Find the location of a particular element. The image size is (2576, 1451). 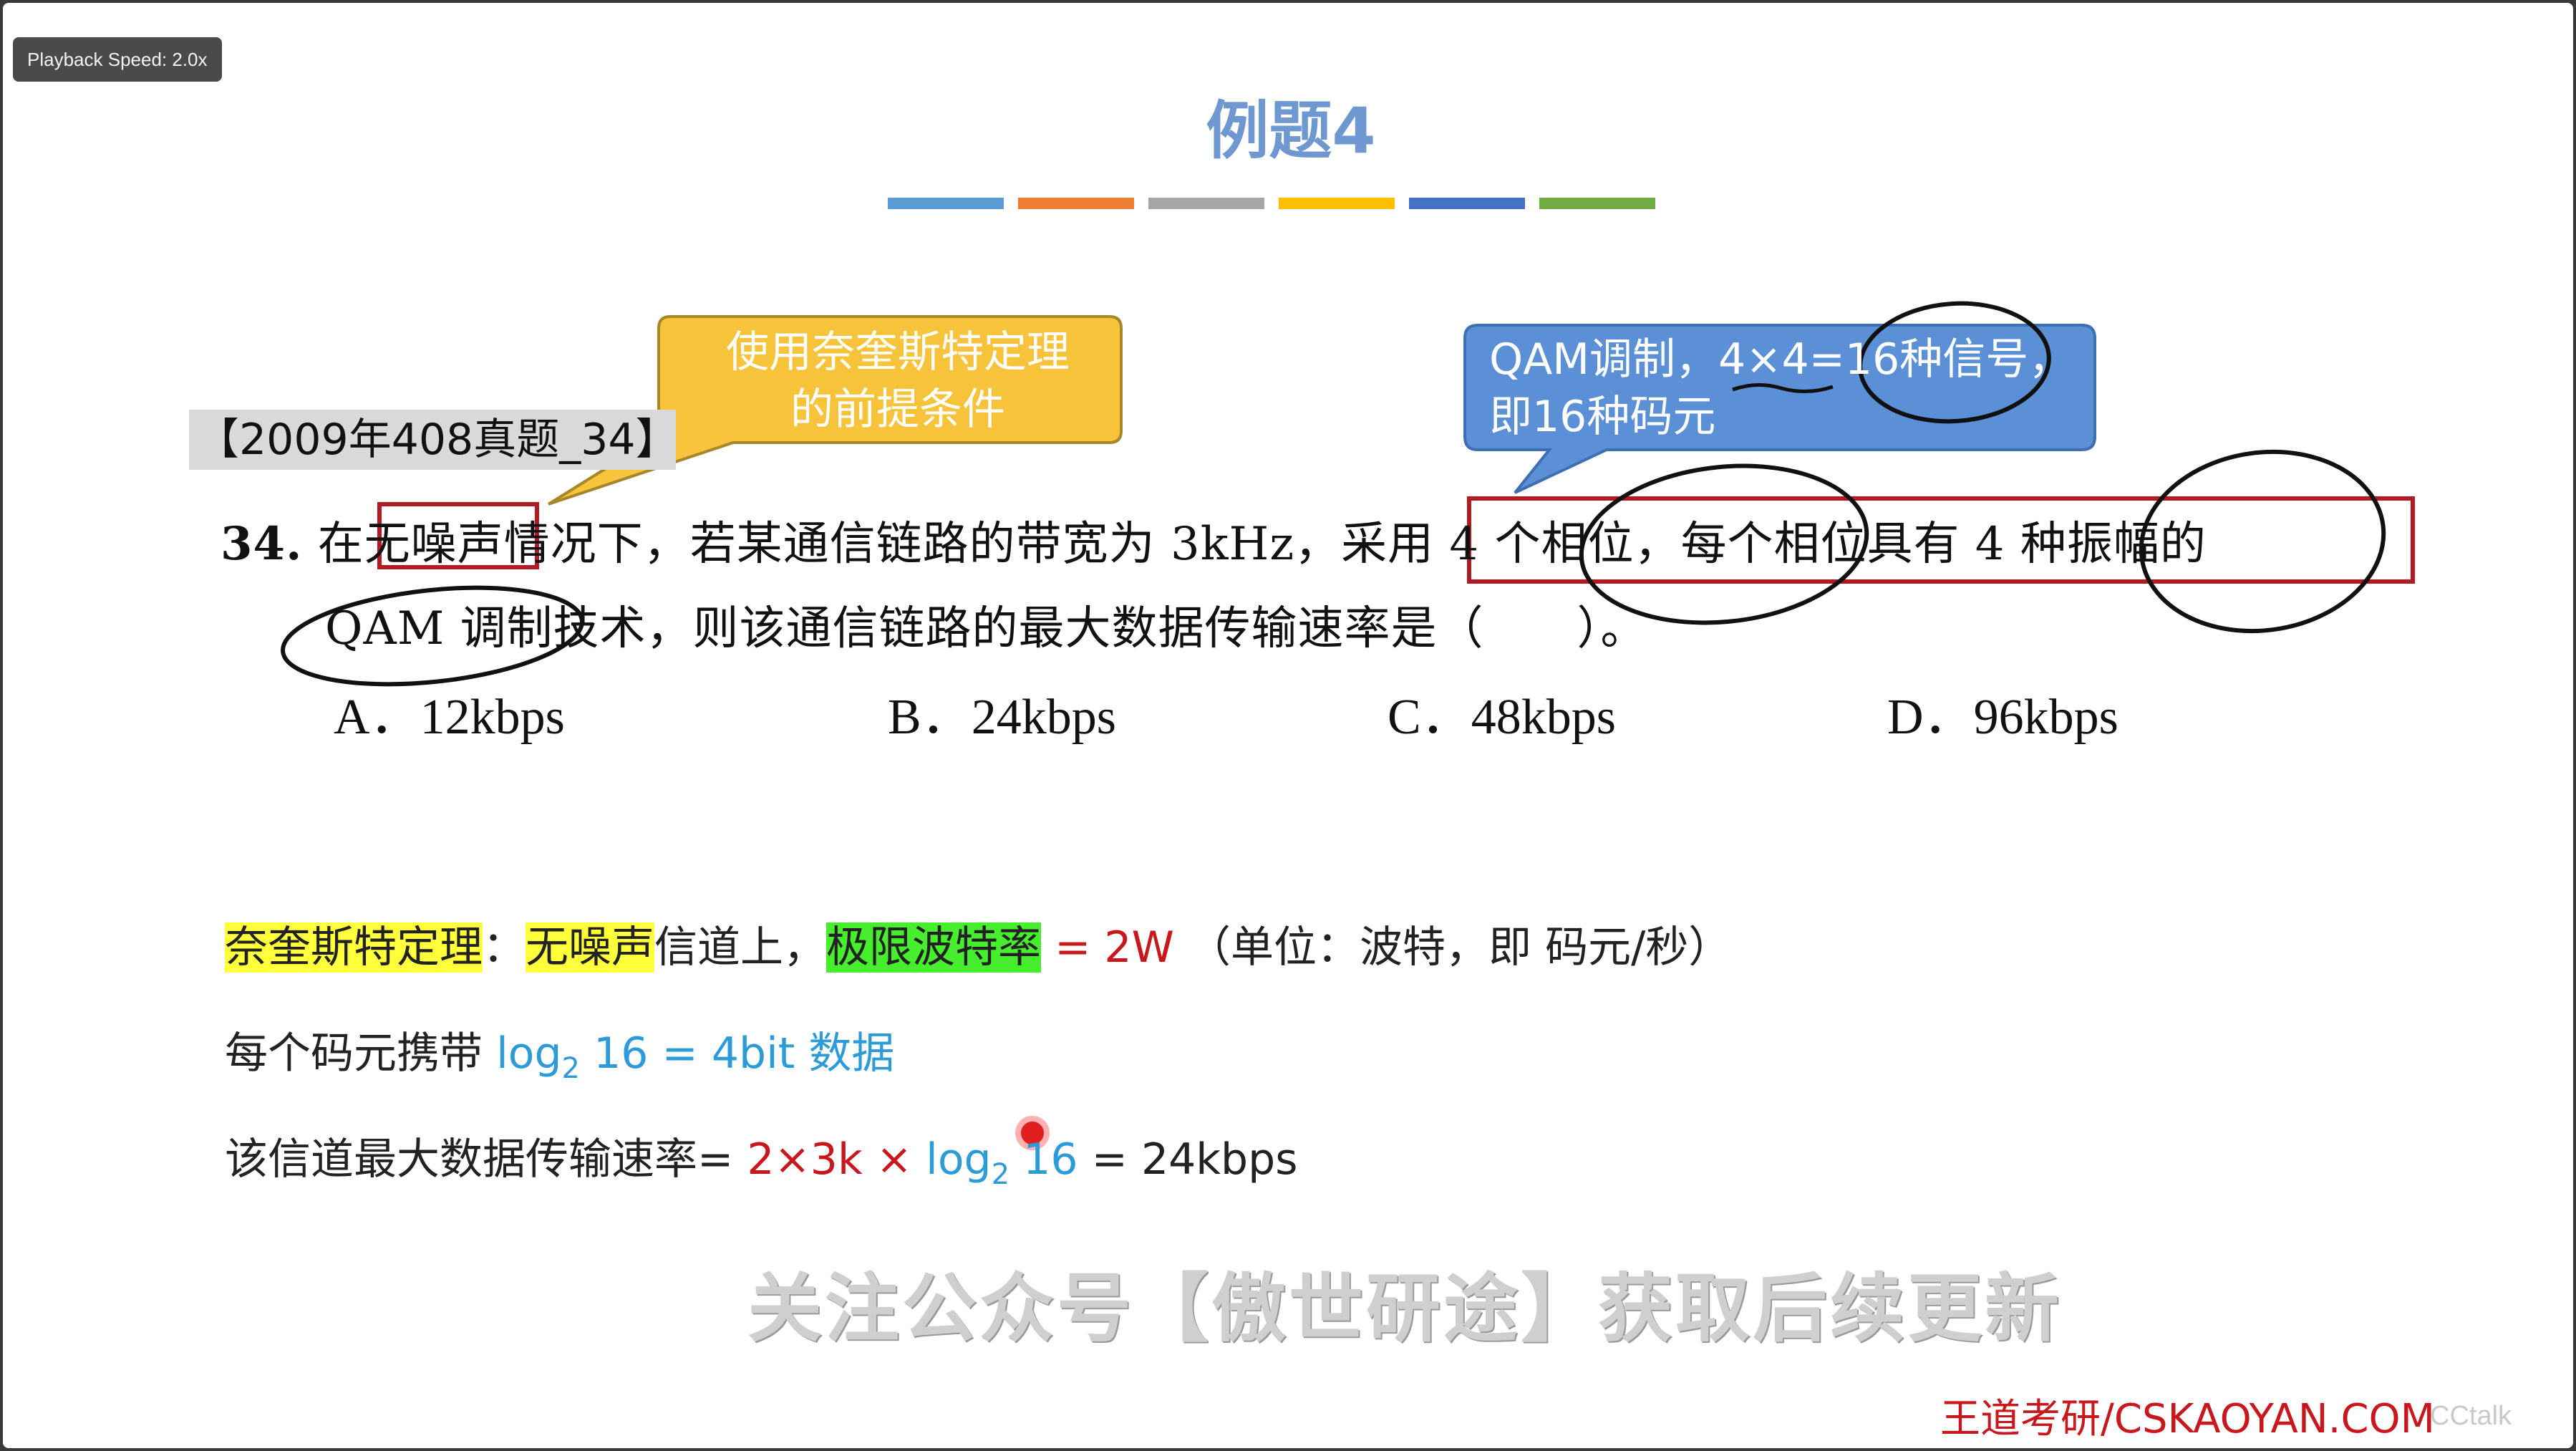

note-max-rate: 该信道最大数据传输速率= 2×3k × log2 16 = 24kbps is located at coordinates (761, 1157).